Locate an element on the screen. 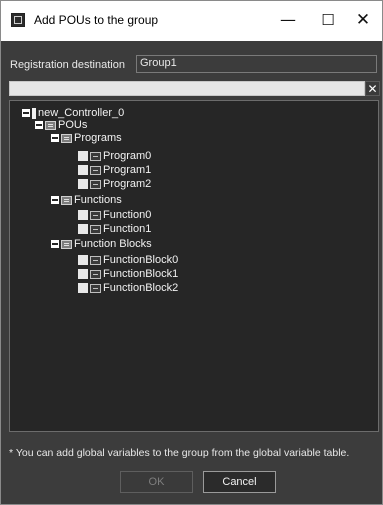 This screenshot has width=383, height=505. window-title: Add POUs to the group is located at coordinates (96, 20).